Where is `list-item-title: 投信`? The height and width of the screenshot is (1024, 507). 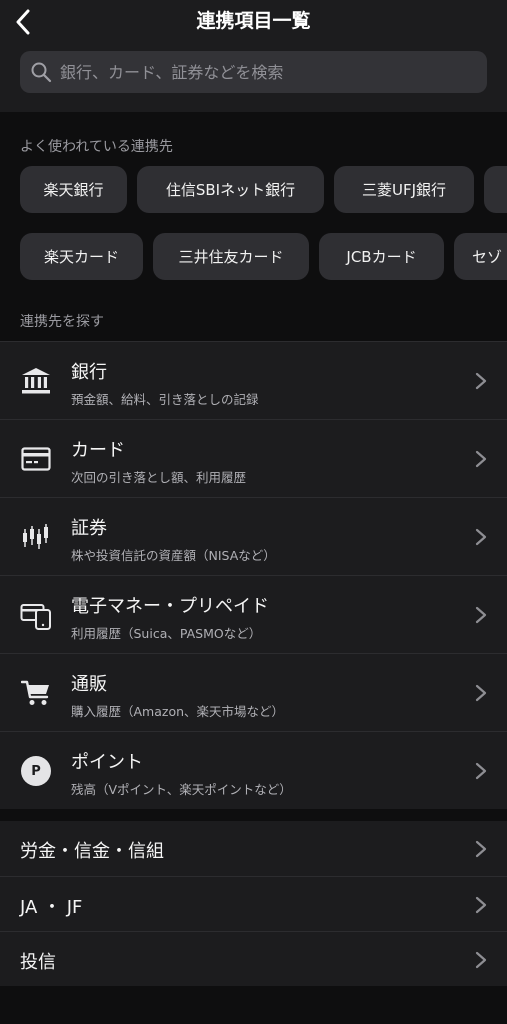
list-item-title: 投信 is located at coordinates (38, 962).